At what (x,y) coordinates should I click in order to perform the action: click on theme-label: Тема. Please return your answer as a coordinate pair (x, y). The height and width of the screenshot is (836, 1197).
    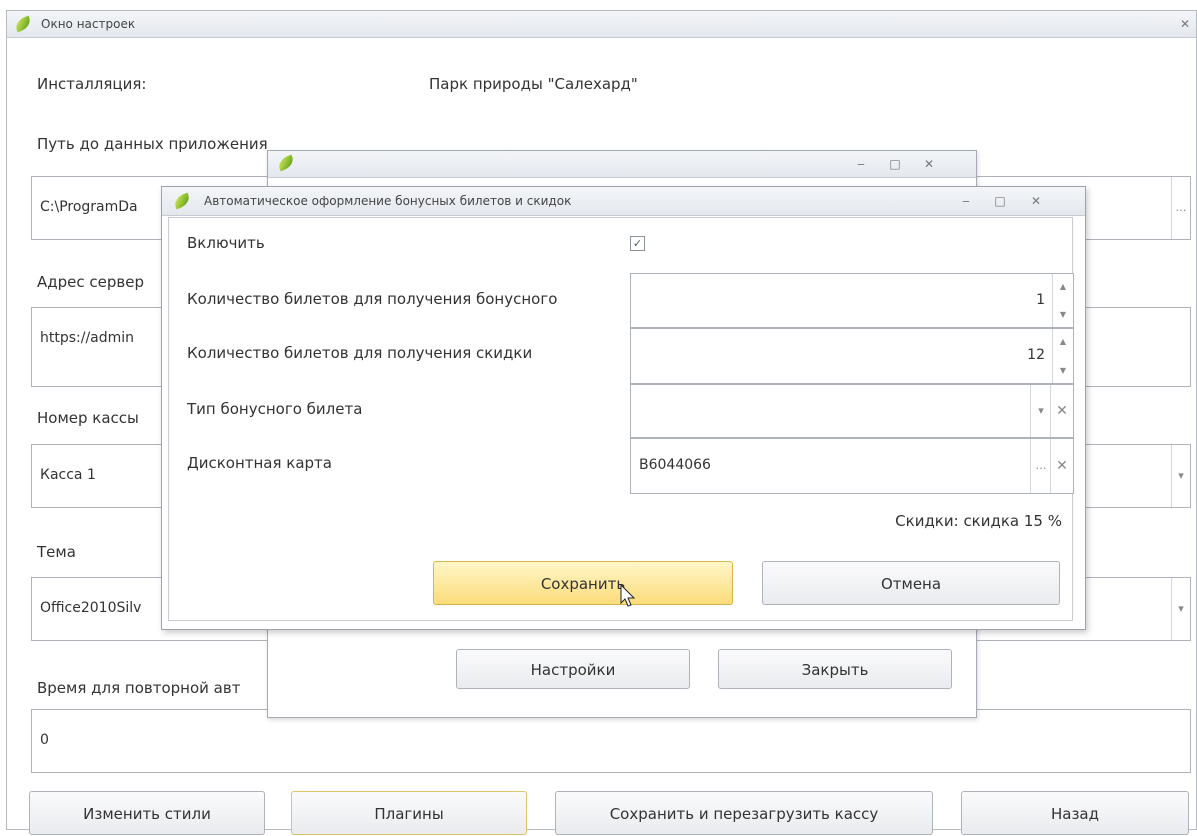
    Looking at the image, I should click on (56, 552).